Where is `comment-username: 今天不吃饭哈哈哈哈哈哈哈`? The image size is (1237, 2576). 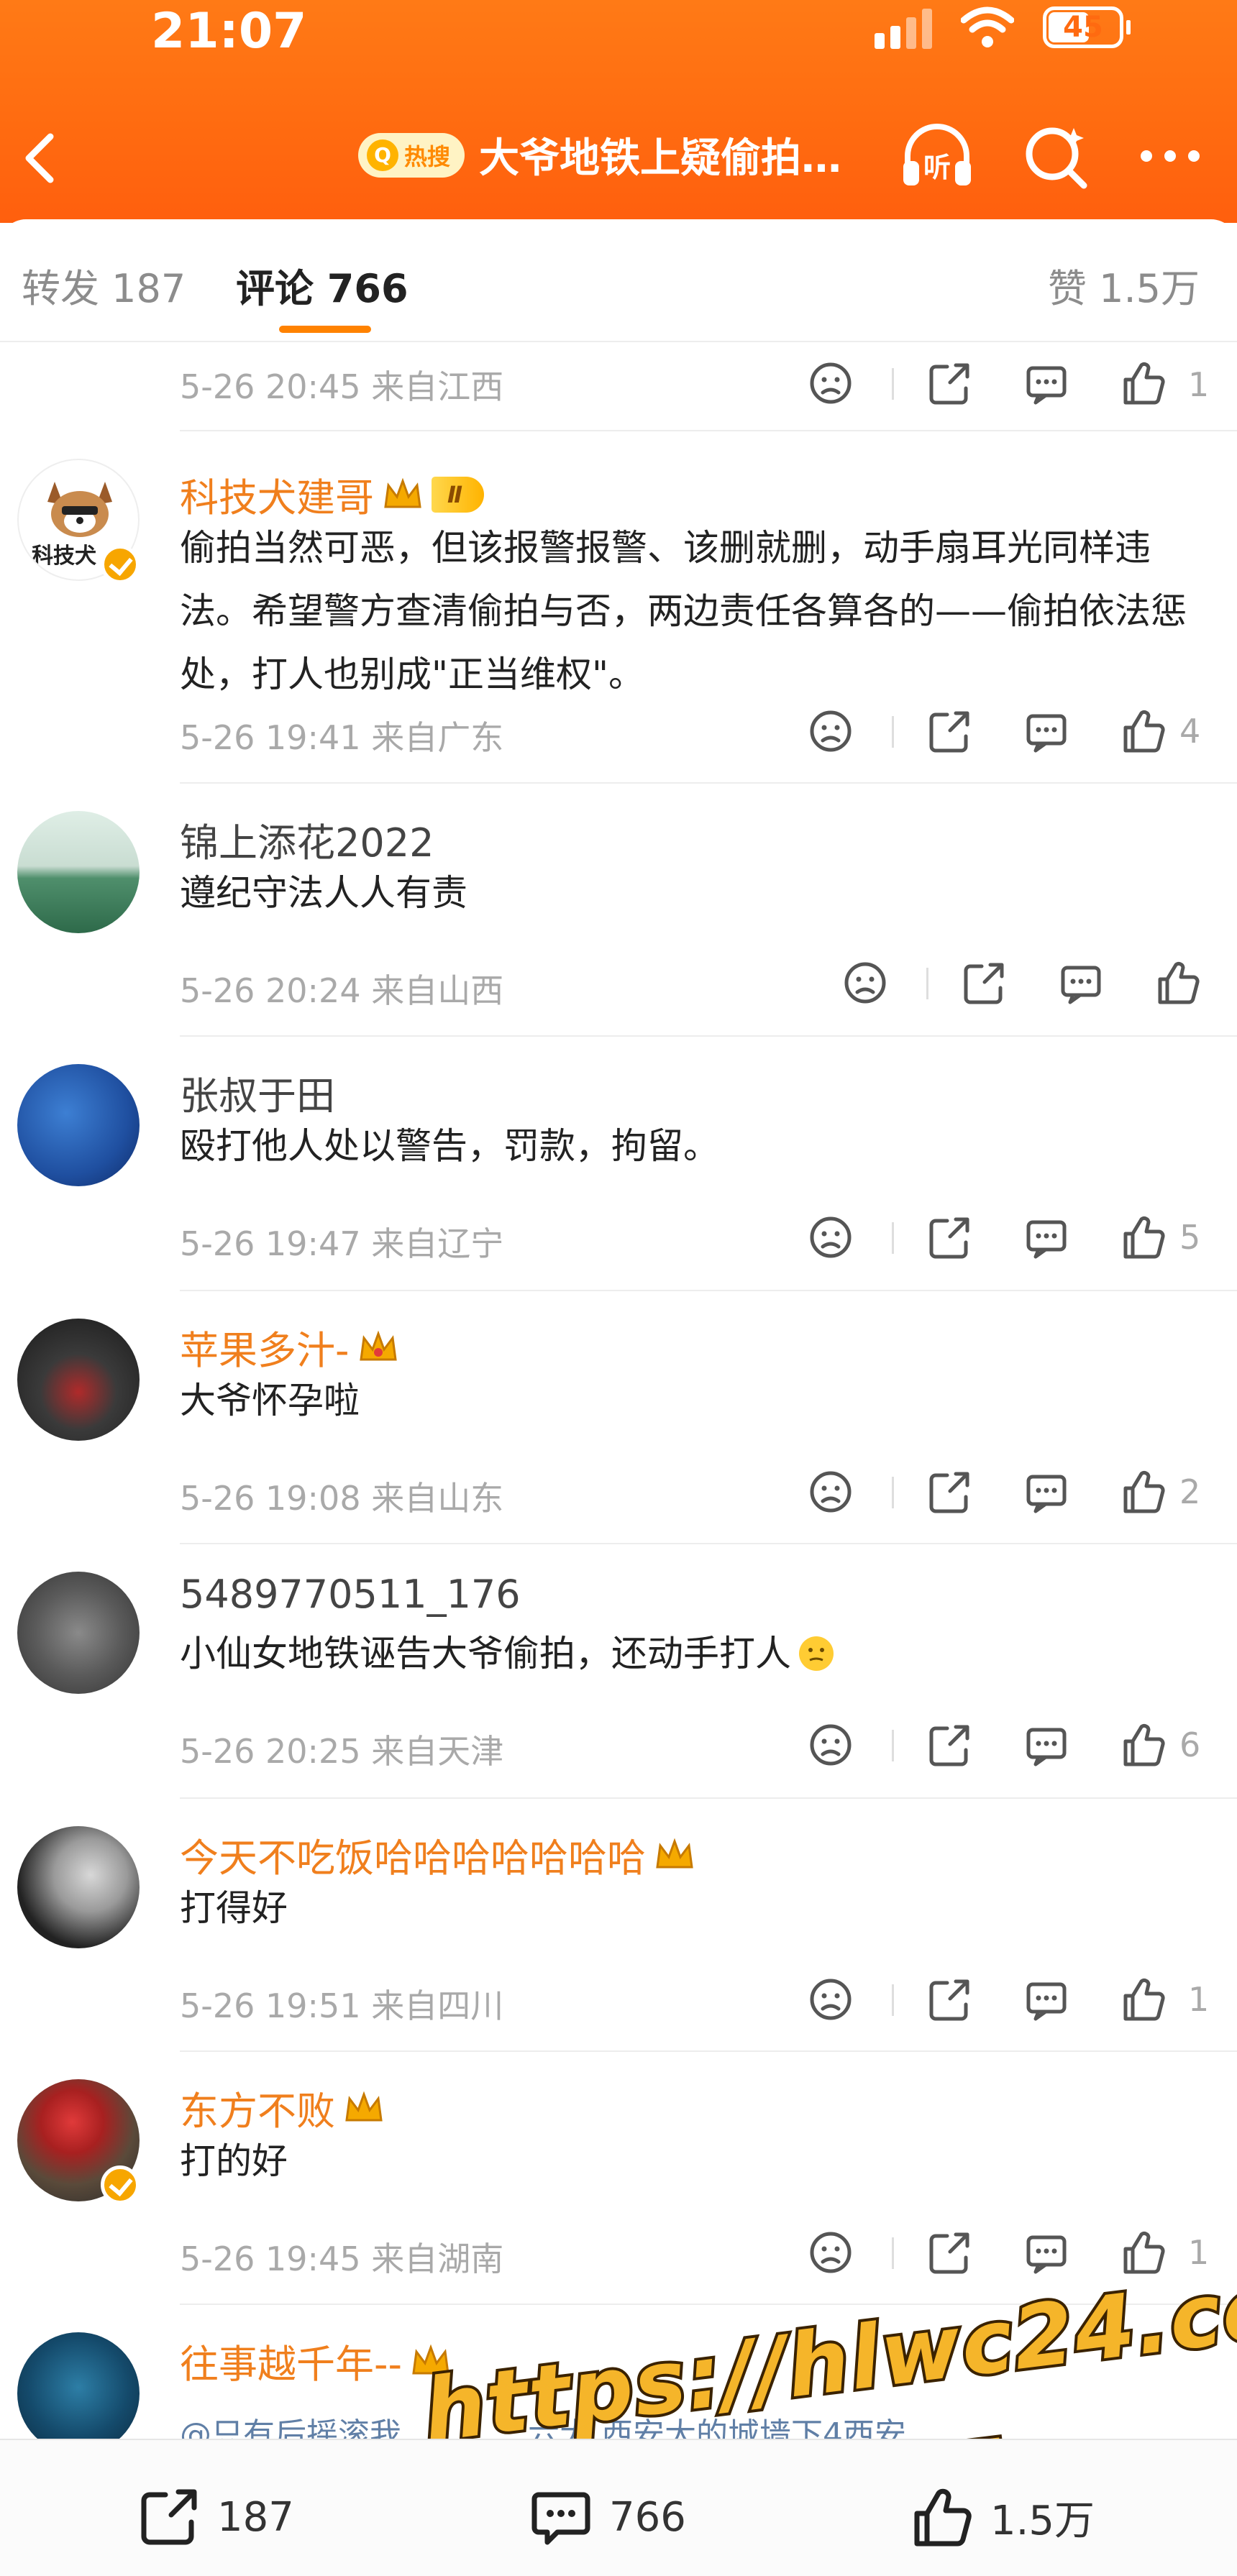 comment-username: 今天不吃饭哈哈哈哈哈哈哈 is located at coordinates (438, 1855).